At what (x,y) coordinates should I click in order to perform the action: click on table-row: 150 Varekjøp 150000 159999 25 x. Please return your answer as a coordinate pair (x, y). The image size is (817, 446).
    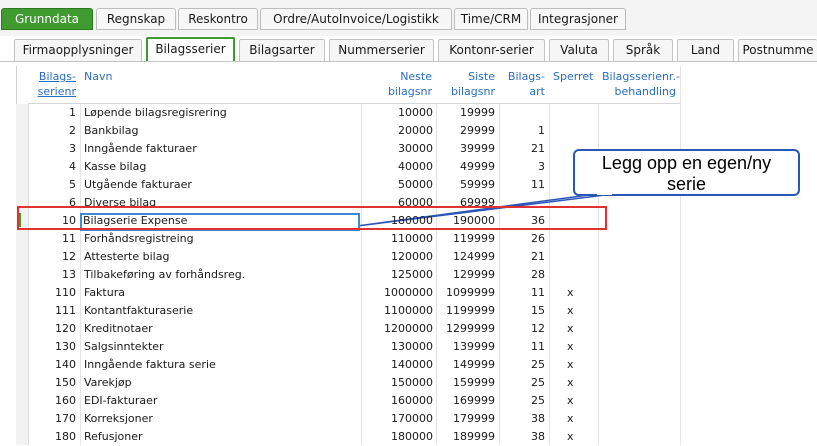
    Looking at the image, I should click on (348, 383).